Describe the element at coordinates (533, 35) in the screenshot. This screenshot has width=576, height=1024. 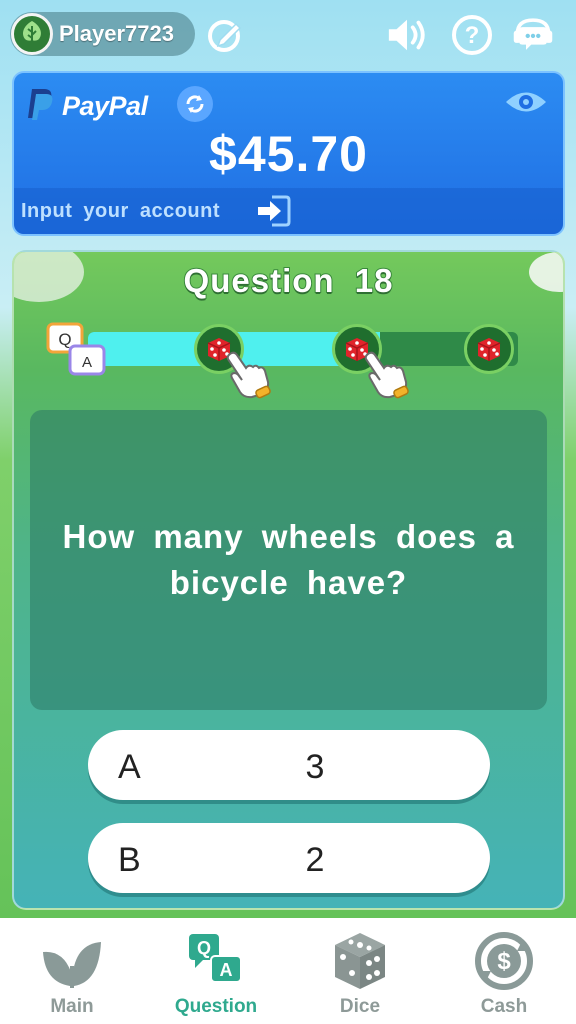
I see `support-chat-icon` at that location.